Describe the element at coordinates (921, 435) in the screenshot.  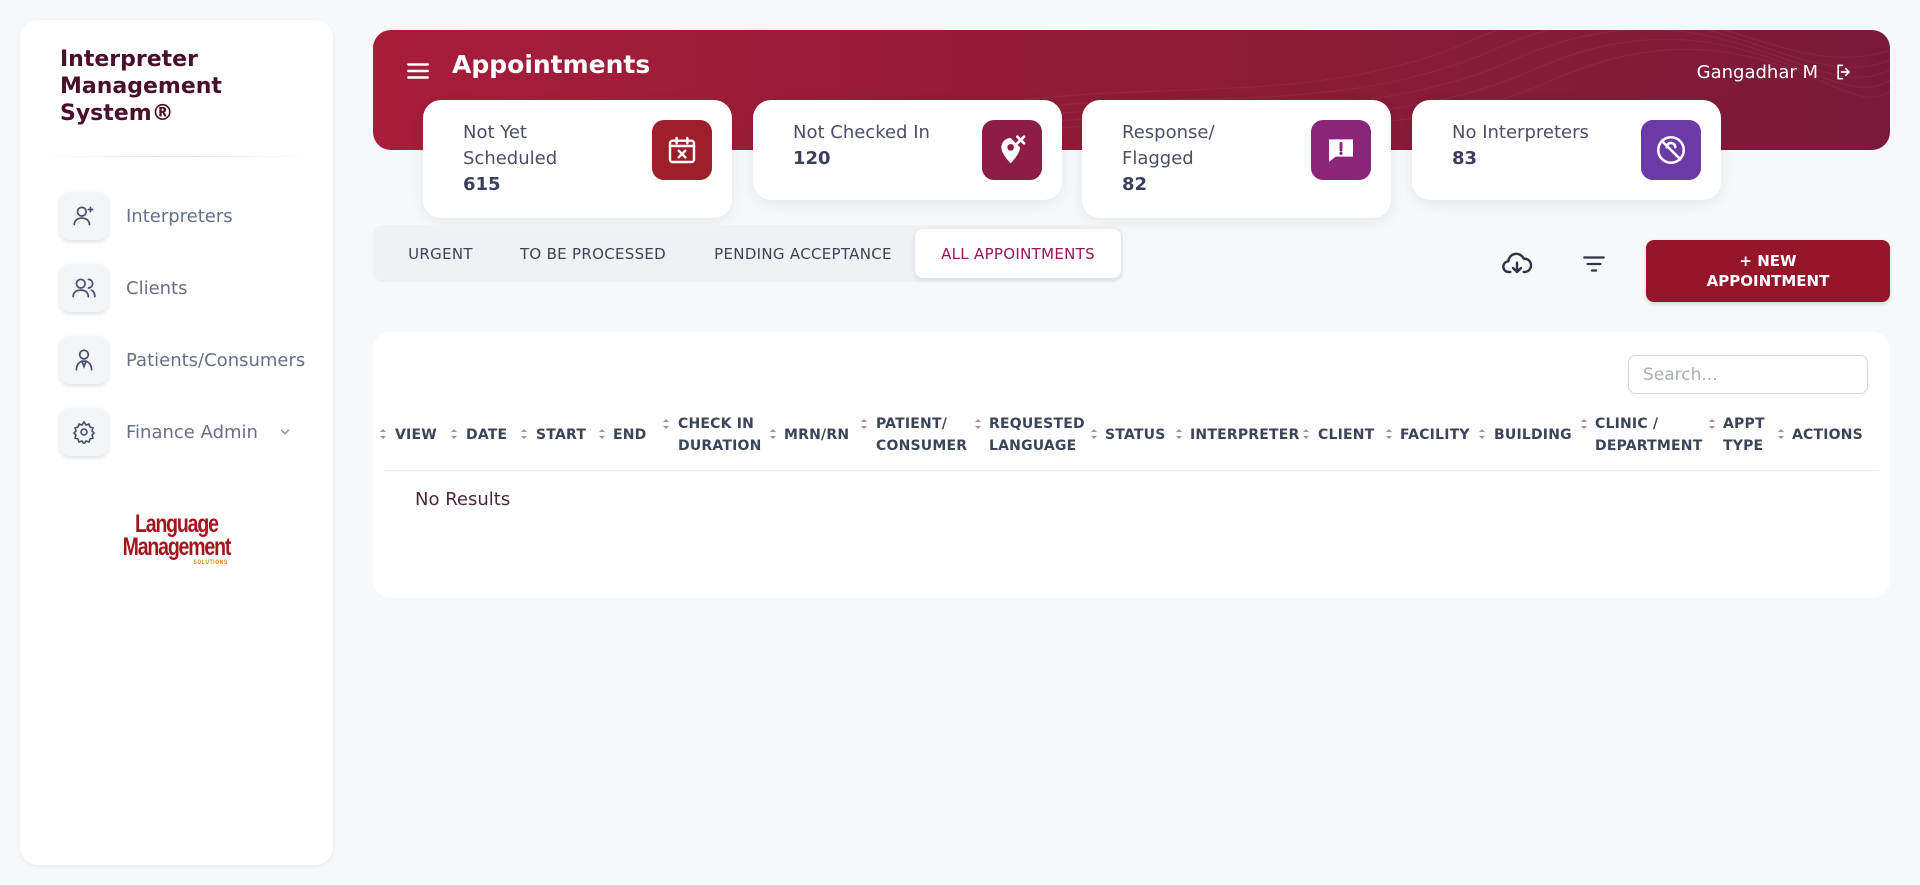
I see `column-header-patient-consumer: PATIENT/CONSUMER` at that location.